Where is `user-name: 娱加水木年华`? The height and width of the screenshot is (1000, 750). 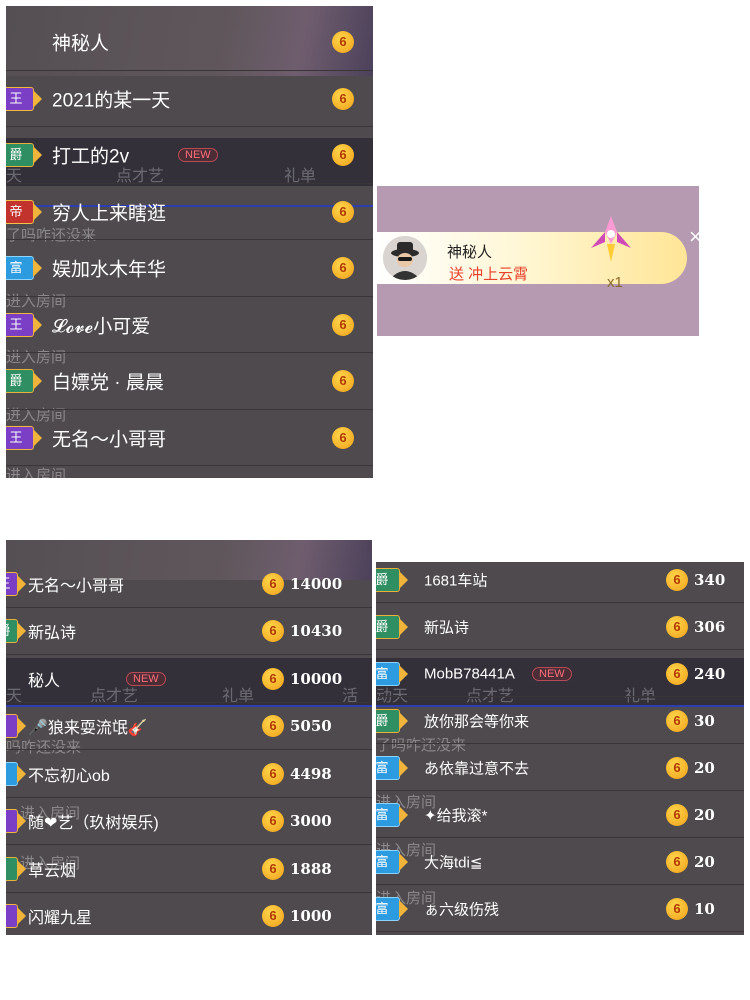 user-name: 娱加水木年华 is located at coordinates (109, 270).